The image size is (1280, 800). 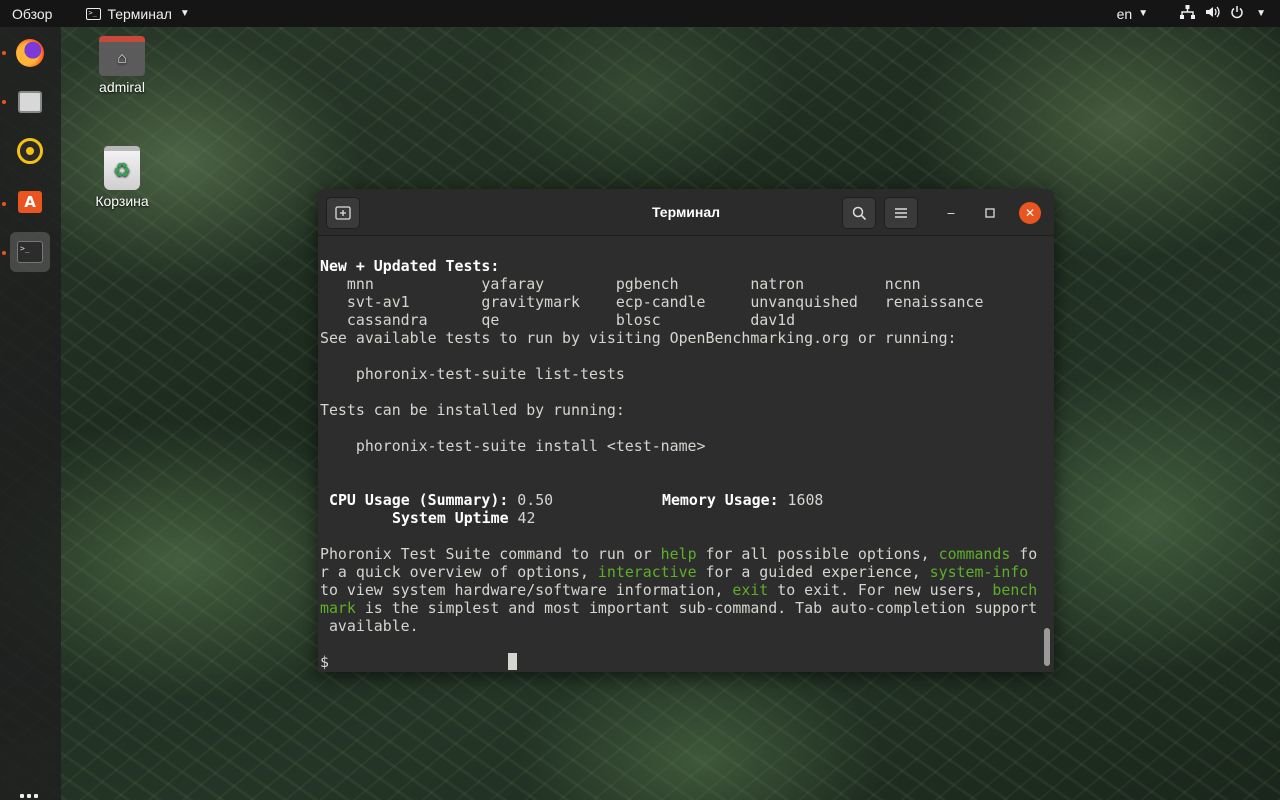 I want to click on help-keyword: commands, so click(x=974, y=554).